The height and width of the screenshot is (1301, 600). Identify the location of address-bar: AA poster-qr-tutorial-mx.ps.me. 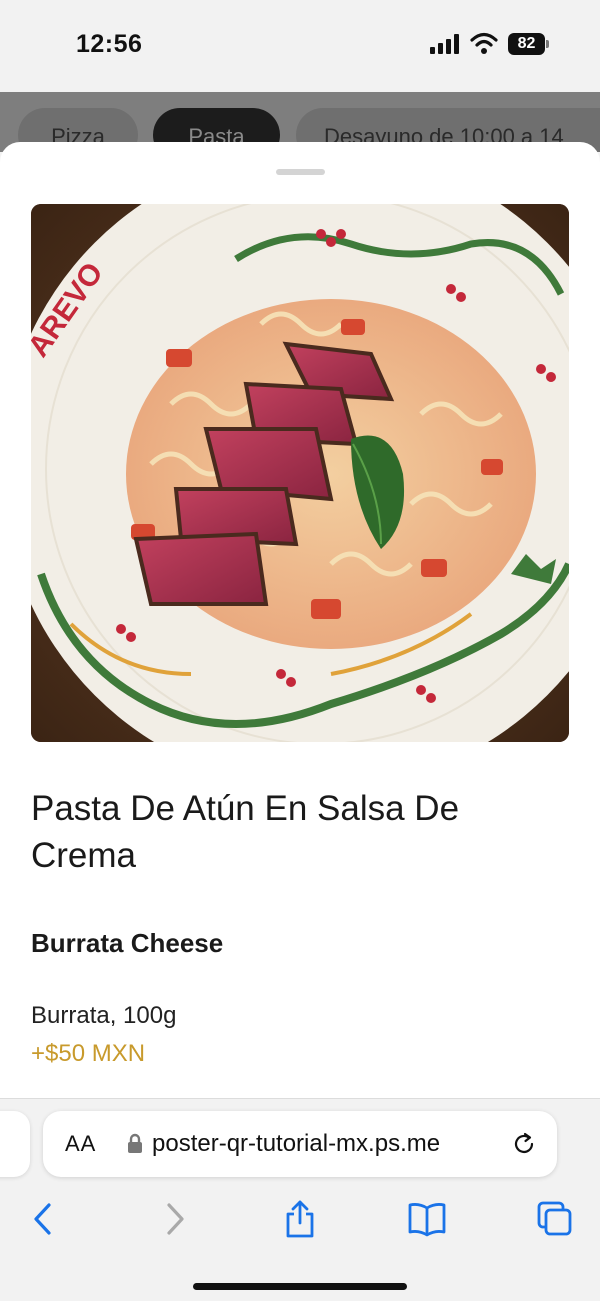
(300, 1144).